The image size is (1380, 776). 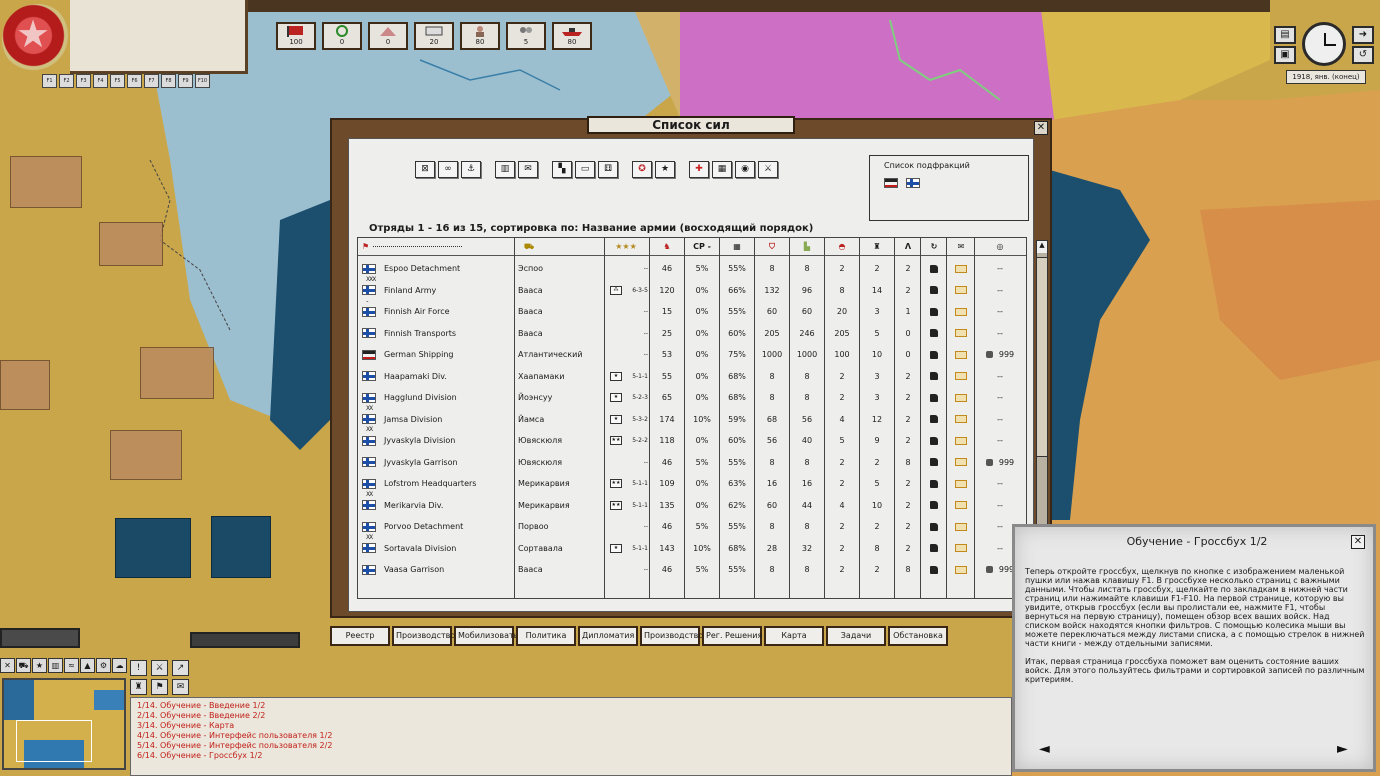 I want to click on table-row: Porvoo Detachment Порвоо -- 46 5% 55% 8 8 2 2 2 --, so click(x=692, y=526).